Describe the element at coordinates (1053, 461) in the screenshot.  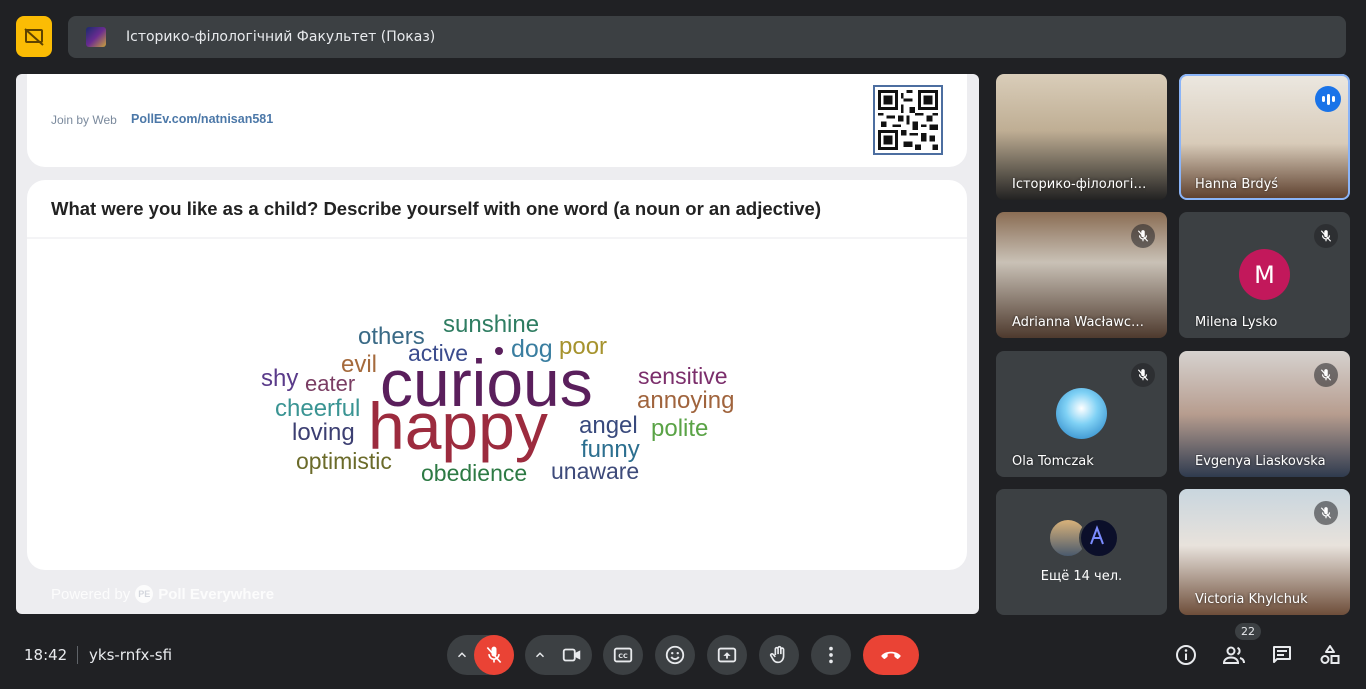
I see `participant-name: Ola Tomczak` at that location.